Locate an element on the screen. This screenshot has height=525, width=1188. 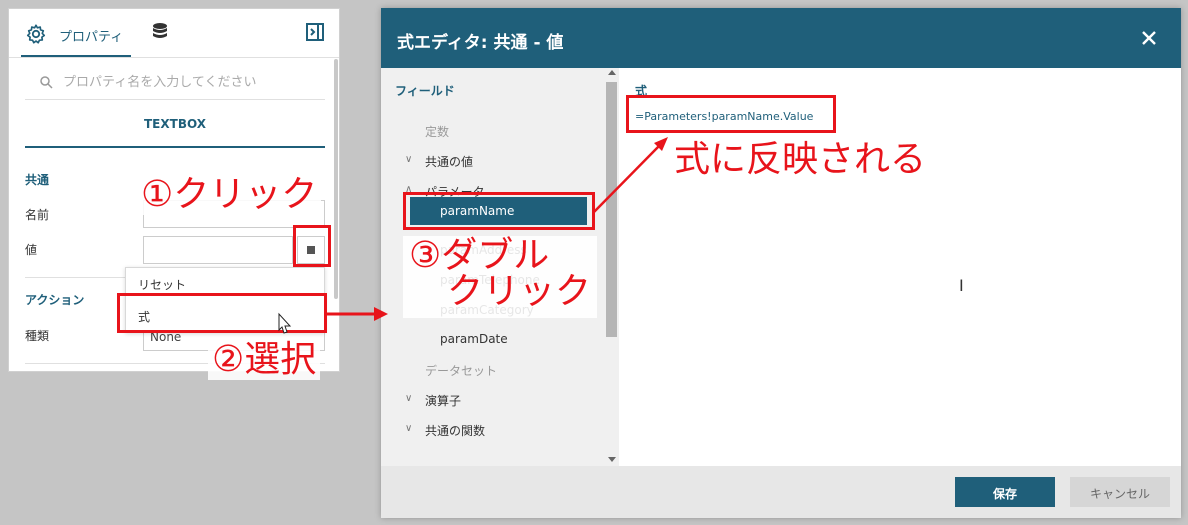
annotation-step3-line2: クリック is located at coordinates (519, 291).